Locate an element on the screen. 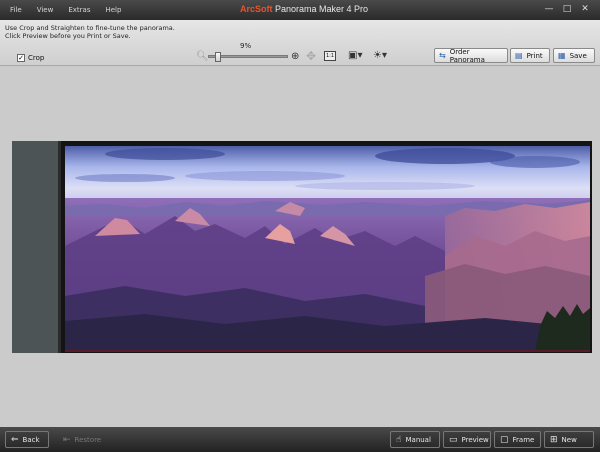 The image size is (600, 452). manual-button: ☝ Manual is located at coordinates (415, 439).